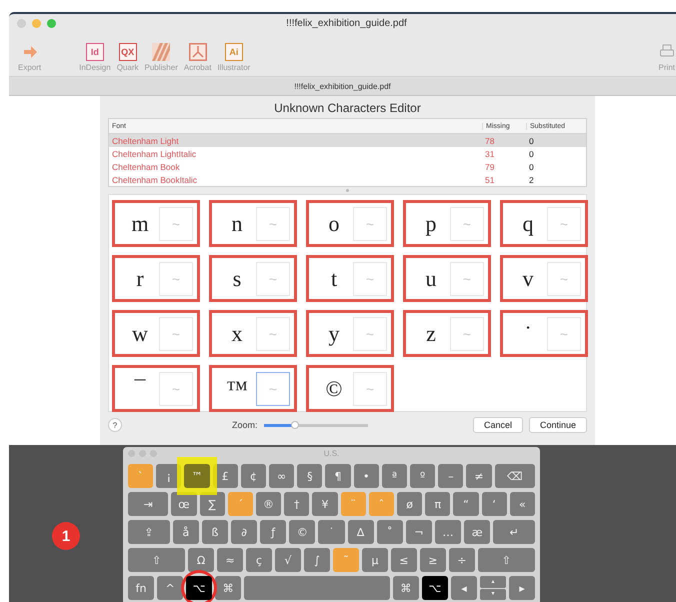 Image resolution: width=676 pixels, height=602 pixels. I want to click on keyboard-key: «, so click(522, 504).